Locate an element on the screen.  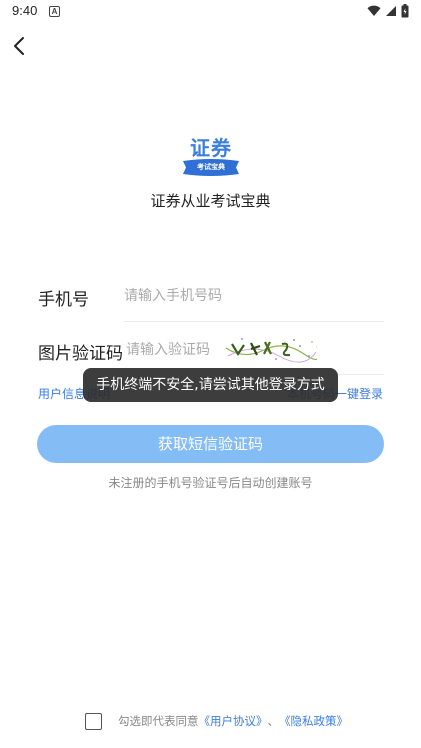
app-logo: 证券 考试宝典 is located at coordinates (211, 156).